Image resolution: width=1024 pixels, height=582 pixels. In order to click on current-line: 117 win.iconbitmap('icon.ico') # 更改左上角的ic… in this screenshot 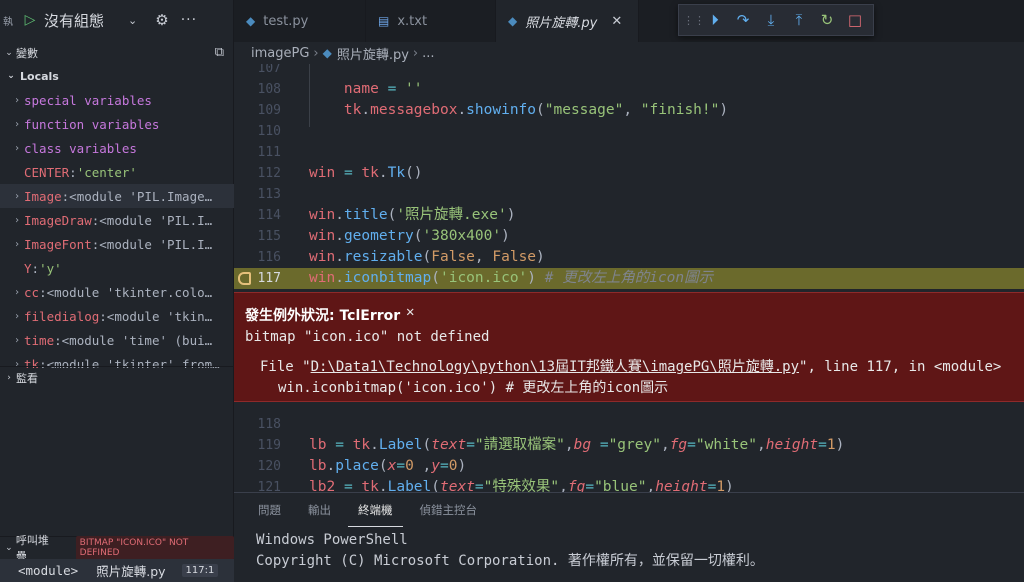, I will do `click(629, 278)`.